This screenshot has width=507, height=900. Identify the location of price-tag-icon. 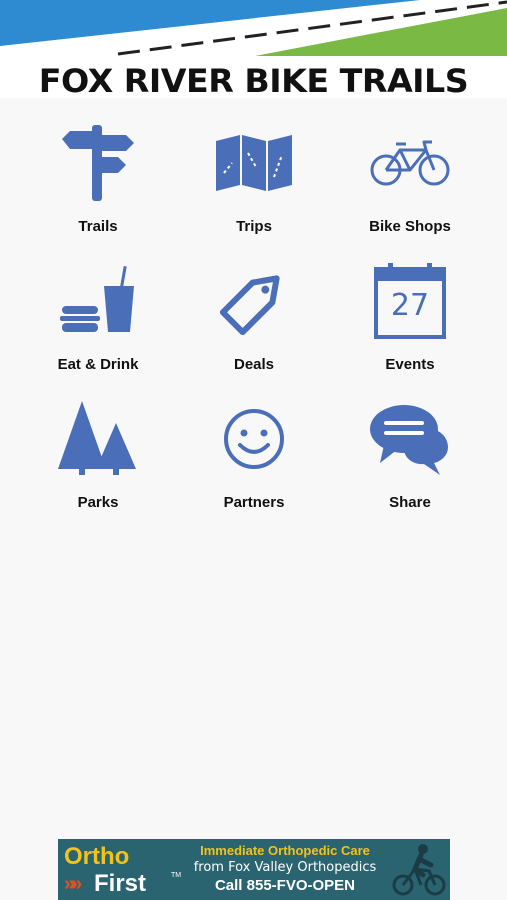
(254, 301).